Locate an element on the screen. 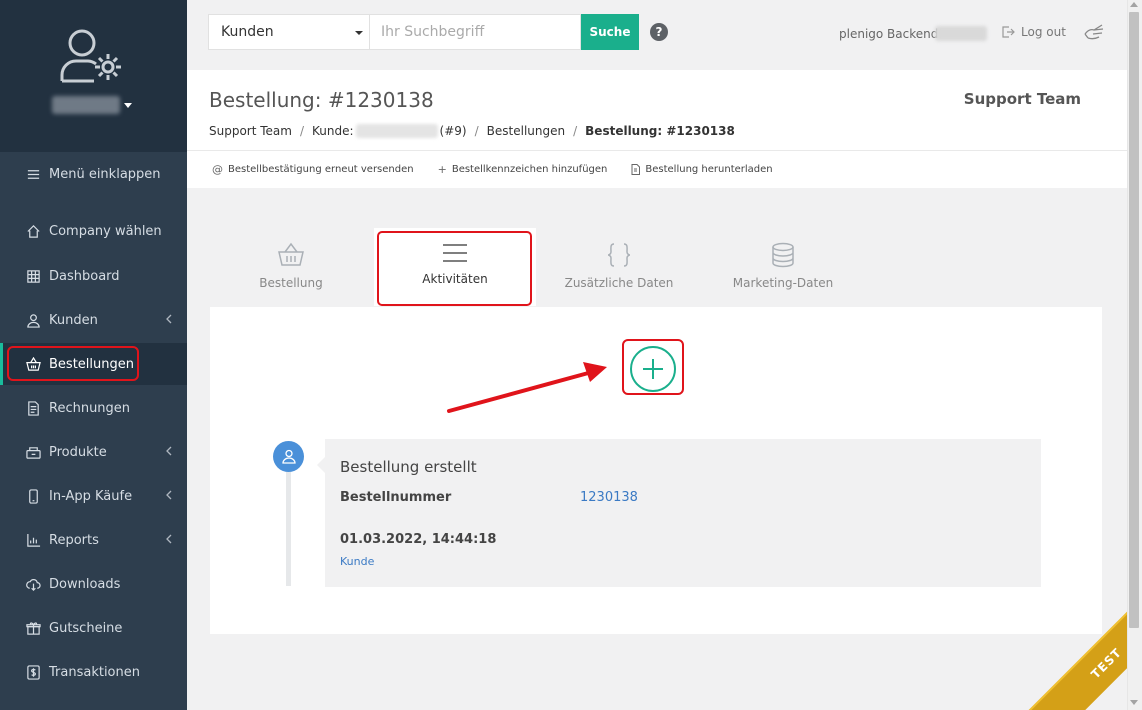  order-number-link: 1230138 is located at coordinates (609, 497).